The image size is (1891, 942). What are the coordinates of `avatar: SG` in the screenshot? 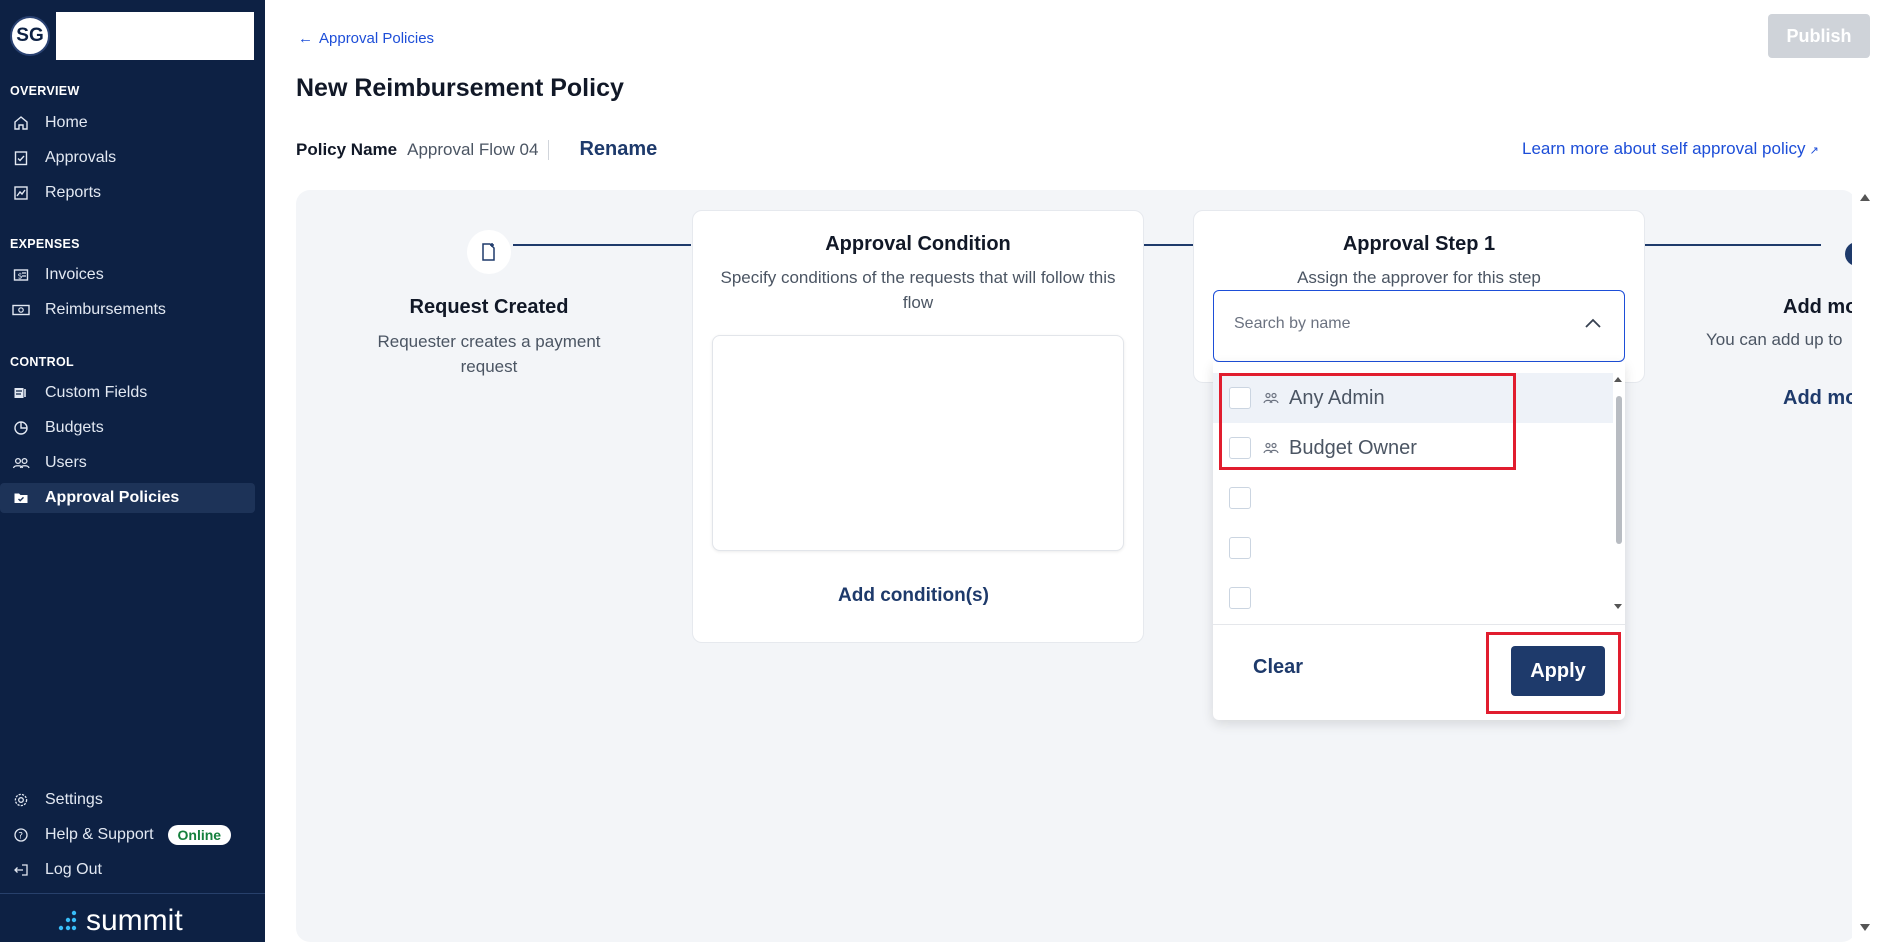 It's located at (30, 36).